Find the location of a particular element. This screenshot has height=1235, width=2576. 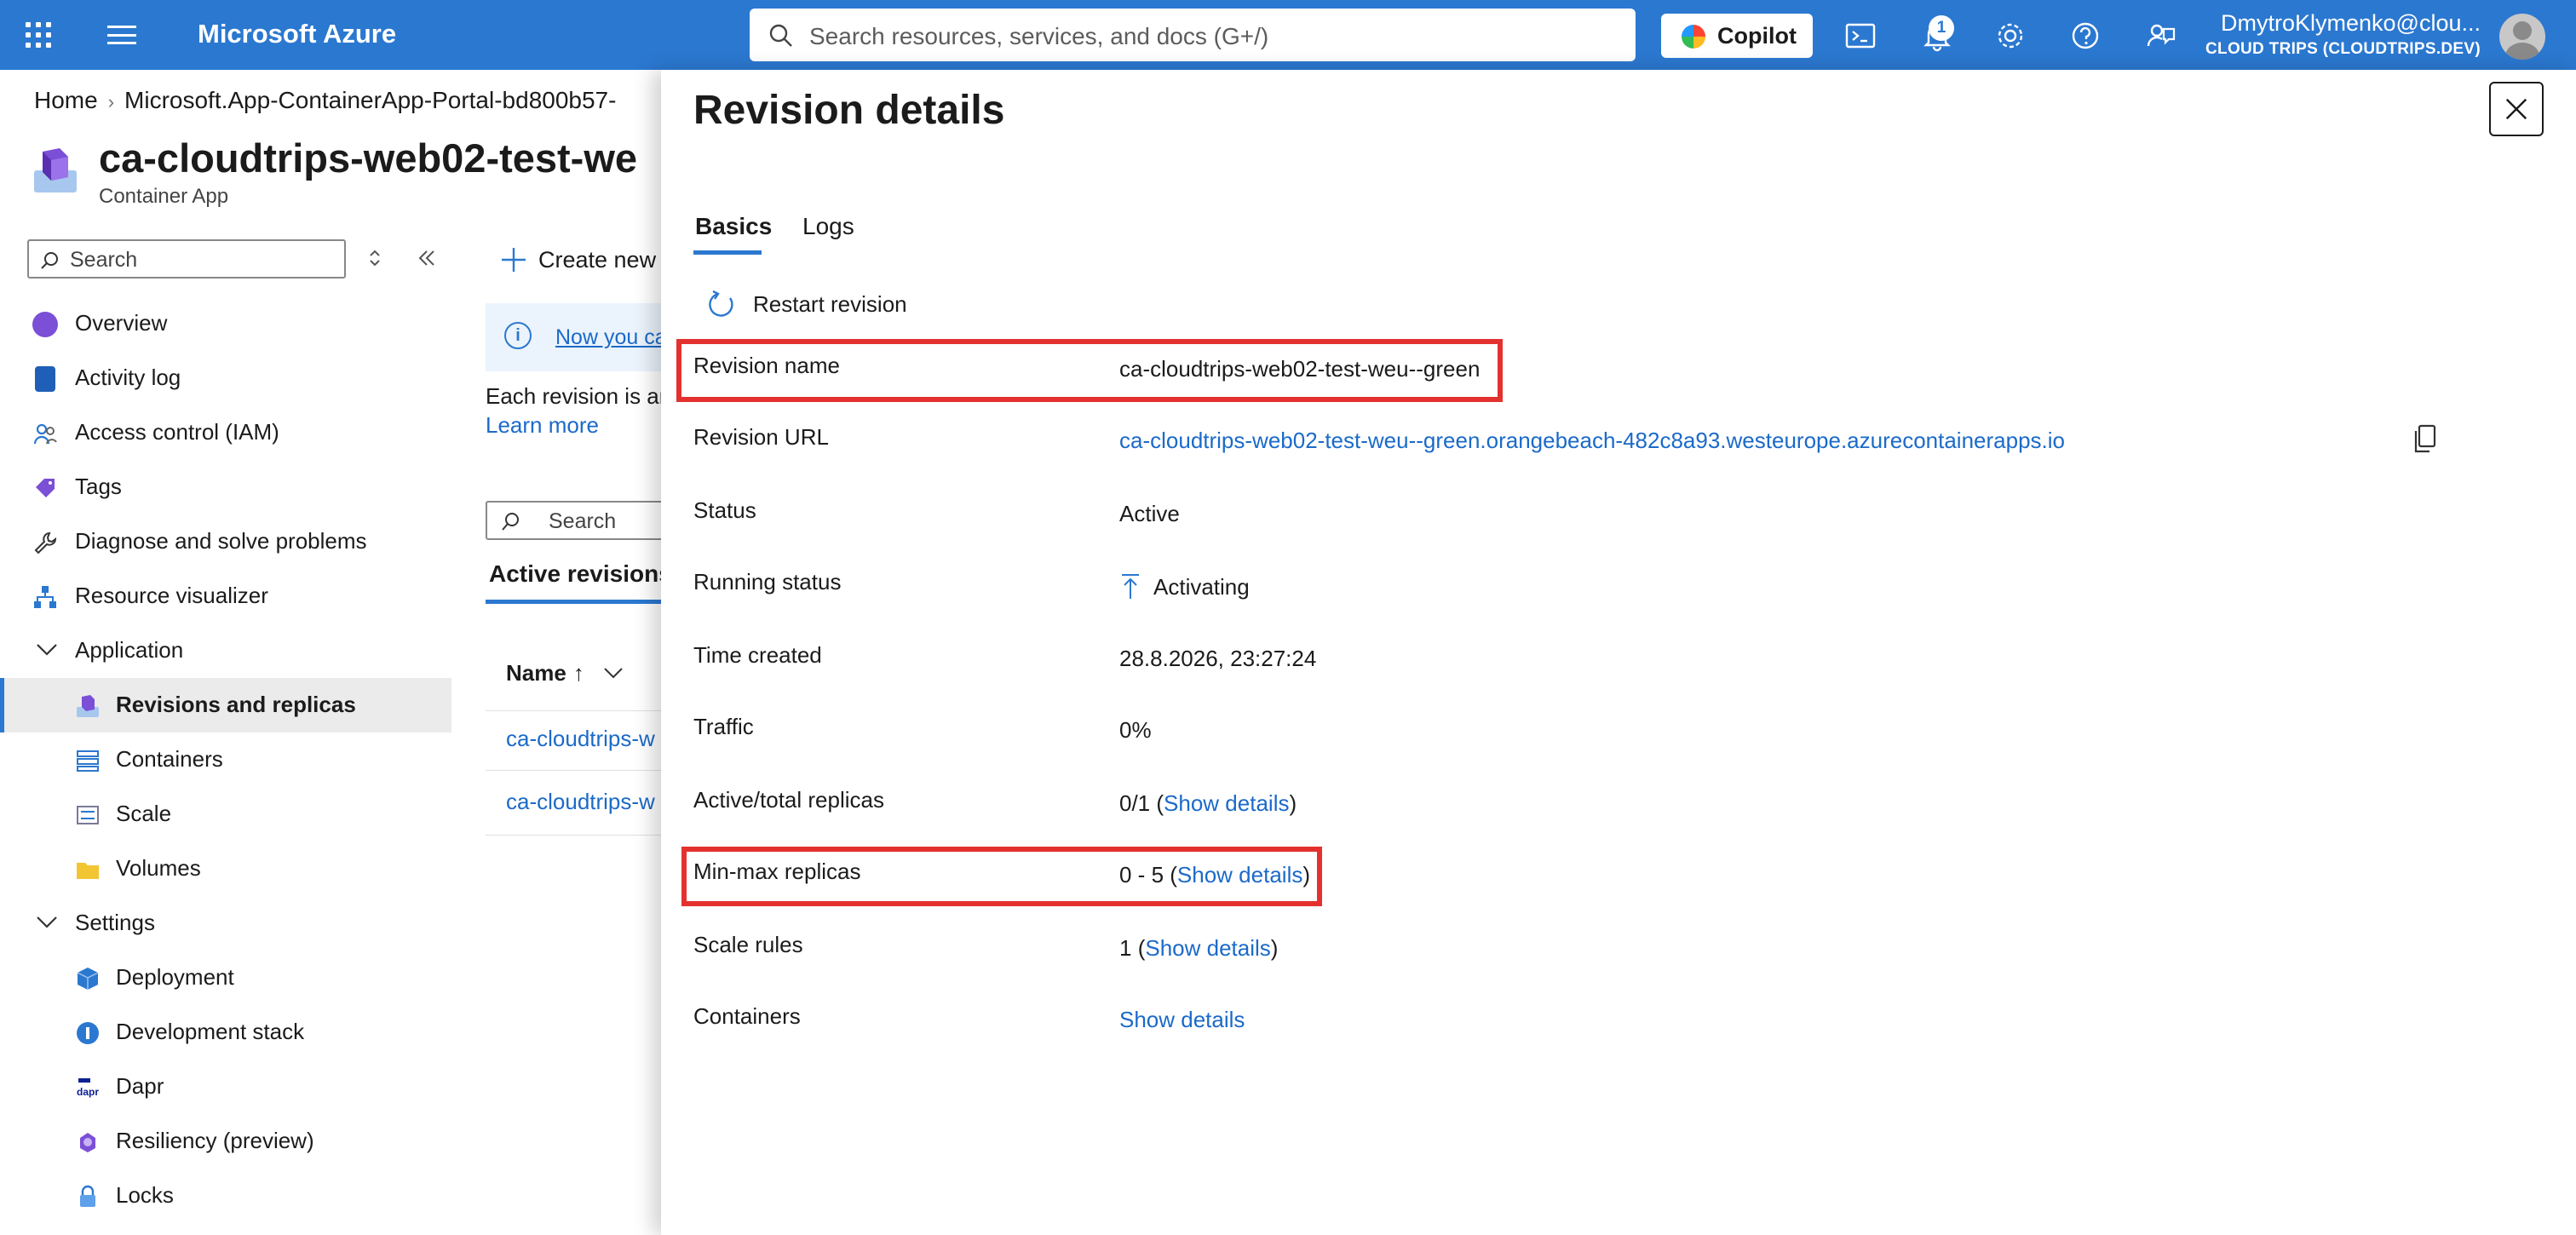

breadcrumb-home: Home is located at coordinates (66, 100).